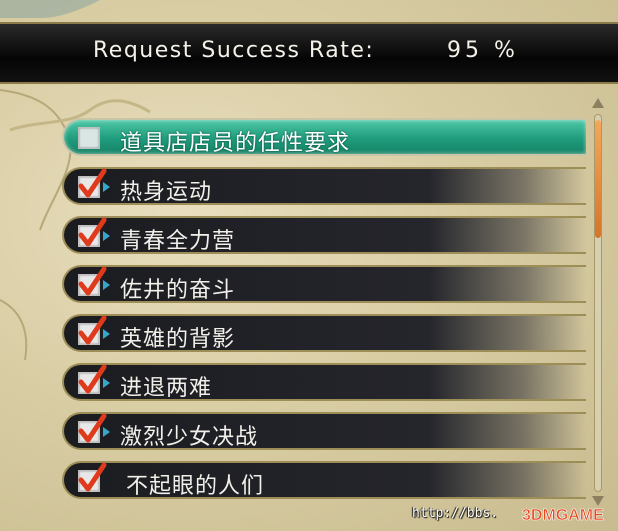 The height and width of the screenshot is (531, 618). What do you see at coordinates (234, 50) in the screenshot?
I see `success-rate-label: Request Success Rate:` at bounding box center [234, 50].